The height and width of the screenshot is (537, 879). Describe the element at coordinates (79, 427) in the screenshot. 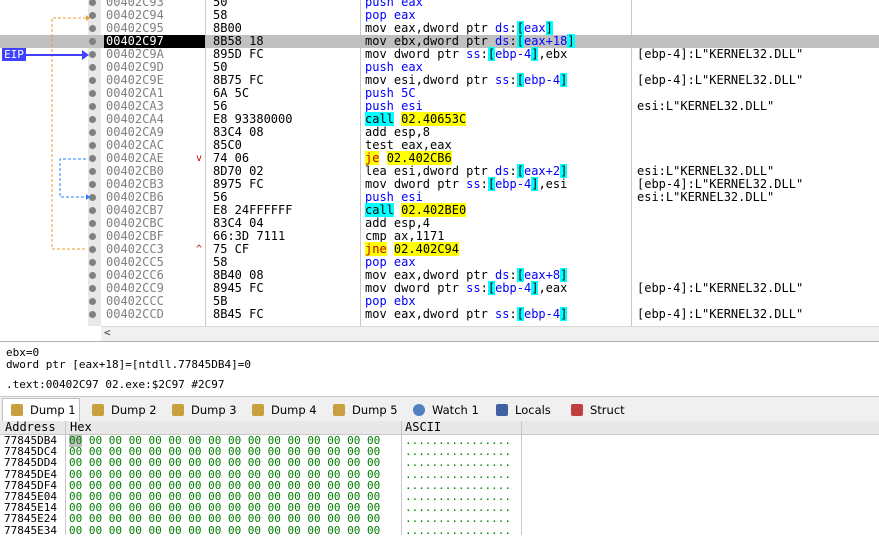

I see `hex-column-header: Hex` at that location.